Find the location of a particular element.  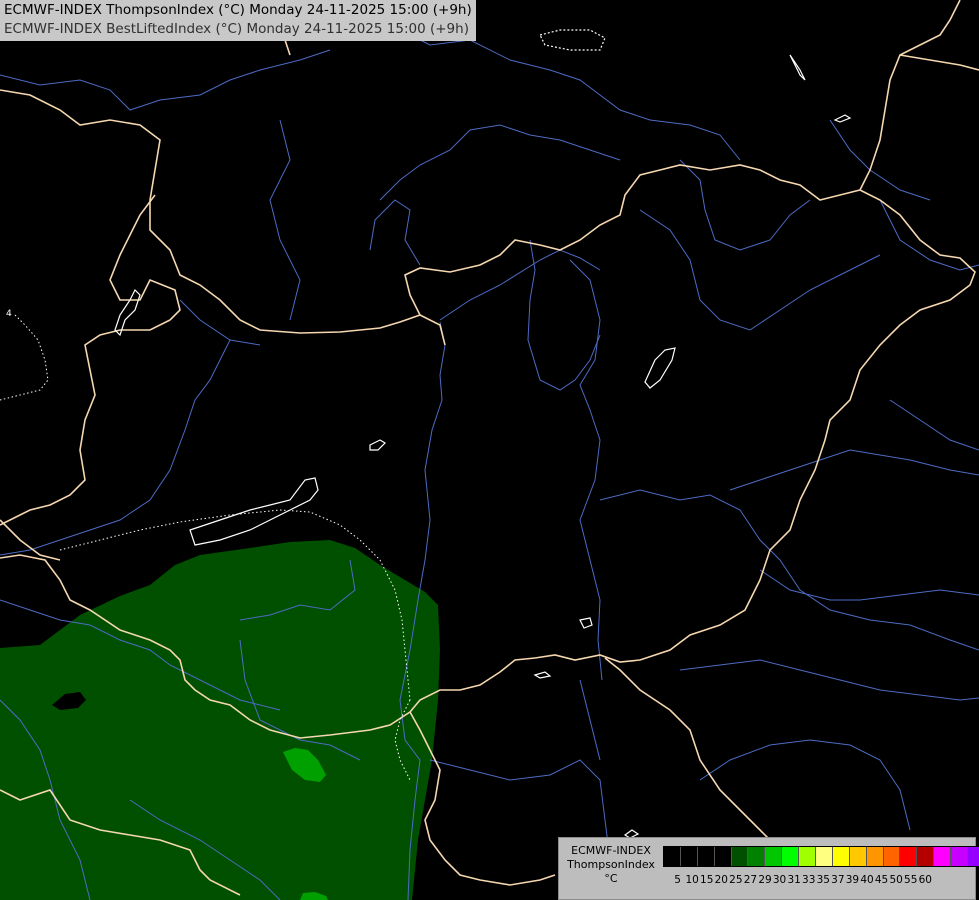

legend-tick-label: 55 is located at coordinates (911, 880).